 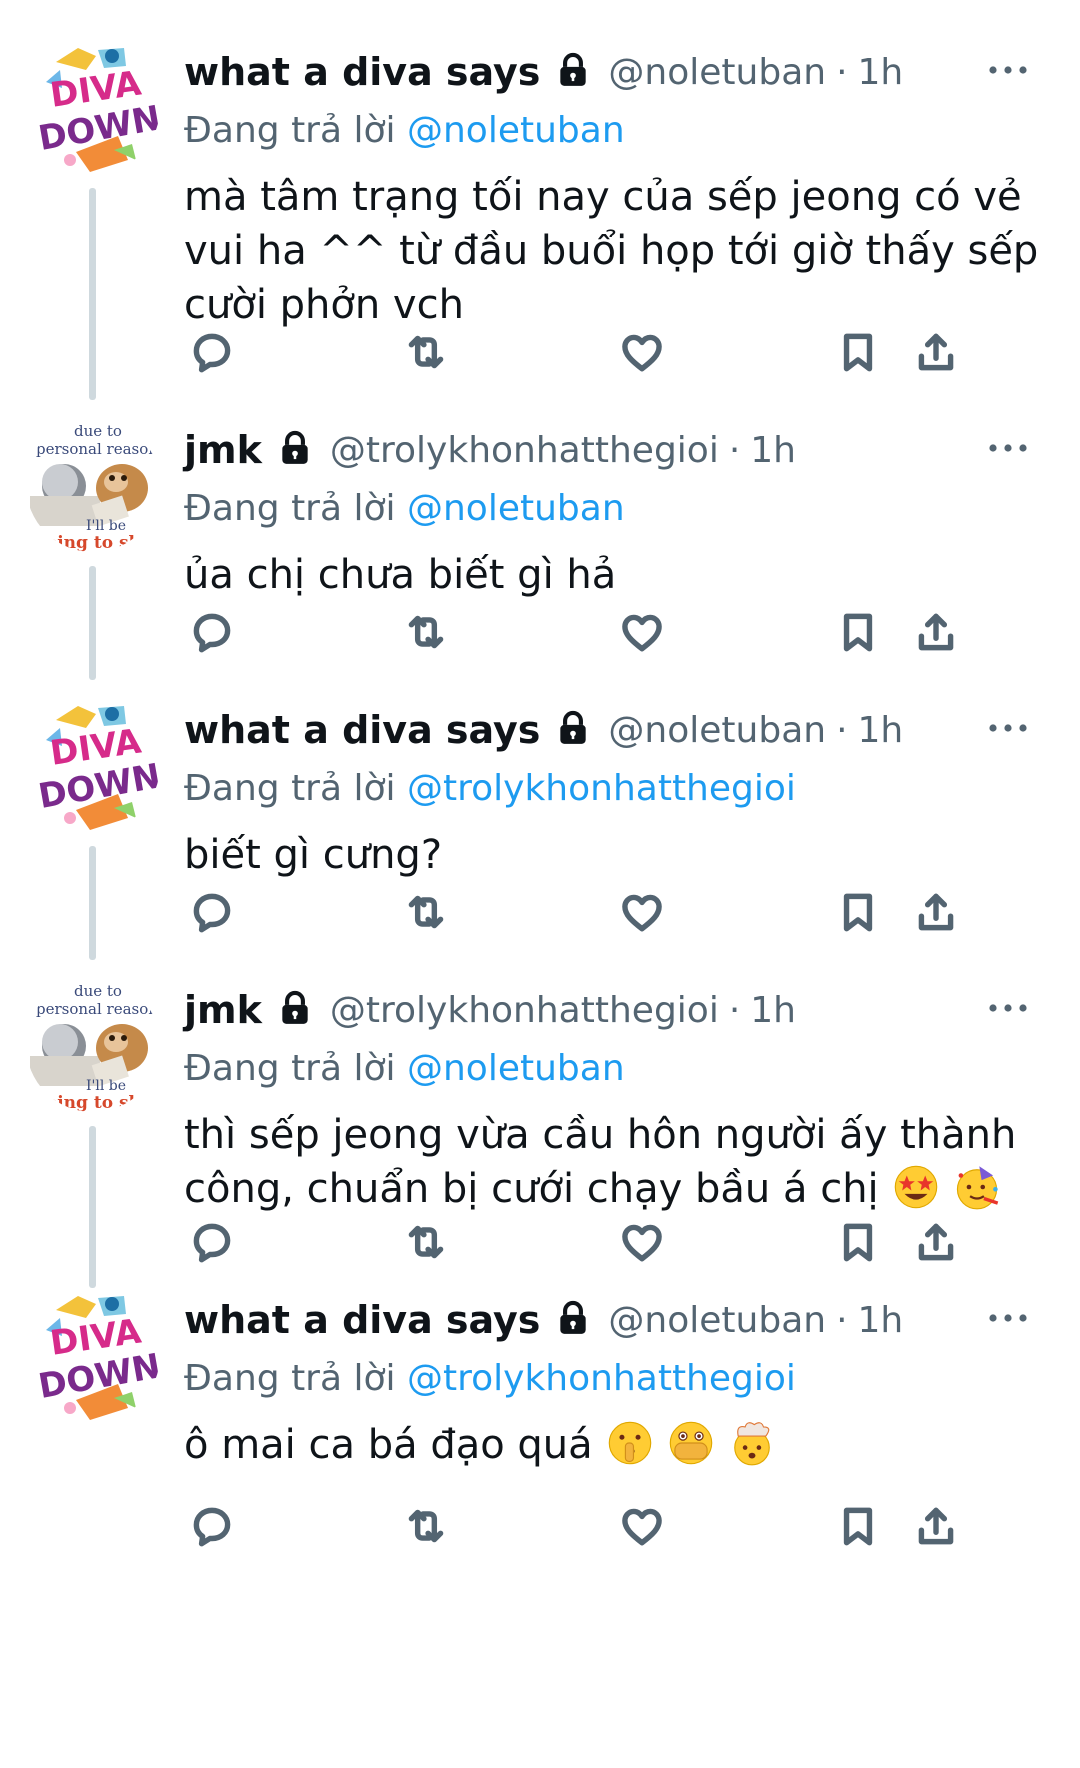 What do you see at coordinates (97, 1009) in the screenshot?
I see `avatar-caption: personal reason` at bounding box center [97, 1009].